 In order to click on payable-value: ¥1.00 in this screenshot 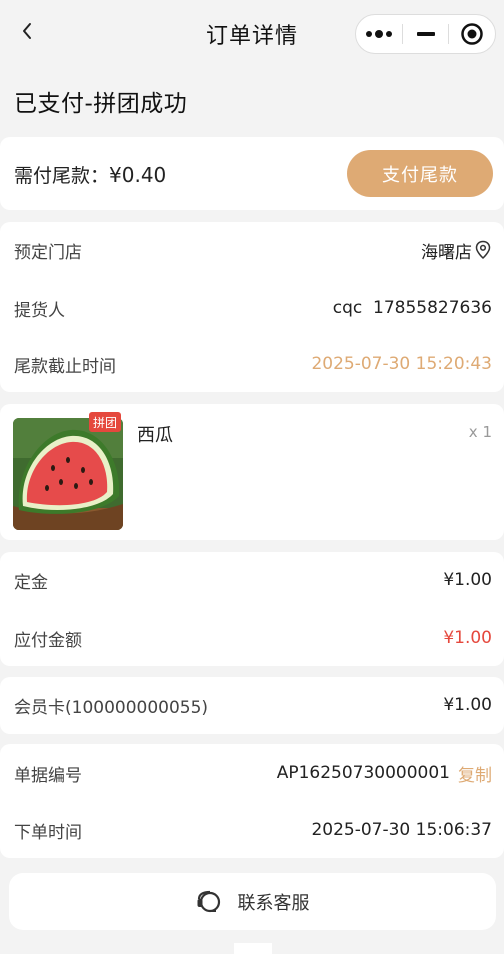, I will do `click(467, 638)`.